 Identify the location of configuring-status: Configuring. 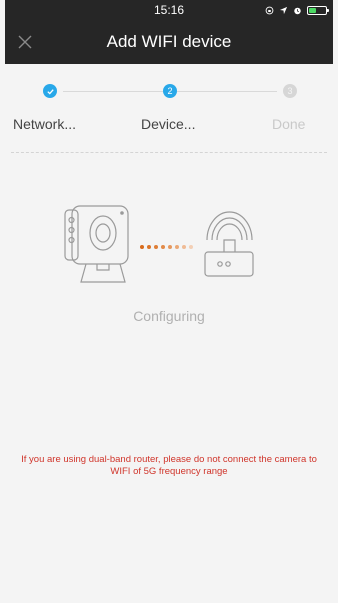
(169, 316).